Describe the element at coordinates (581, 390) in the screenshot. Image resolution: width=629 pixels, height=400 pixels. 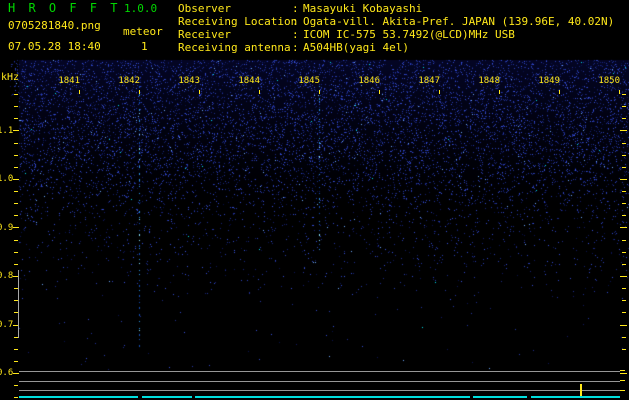
I see `level-spike` at that location.